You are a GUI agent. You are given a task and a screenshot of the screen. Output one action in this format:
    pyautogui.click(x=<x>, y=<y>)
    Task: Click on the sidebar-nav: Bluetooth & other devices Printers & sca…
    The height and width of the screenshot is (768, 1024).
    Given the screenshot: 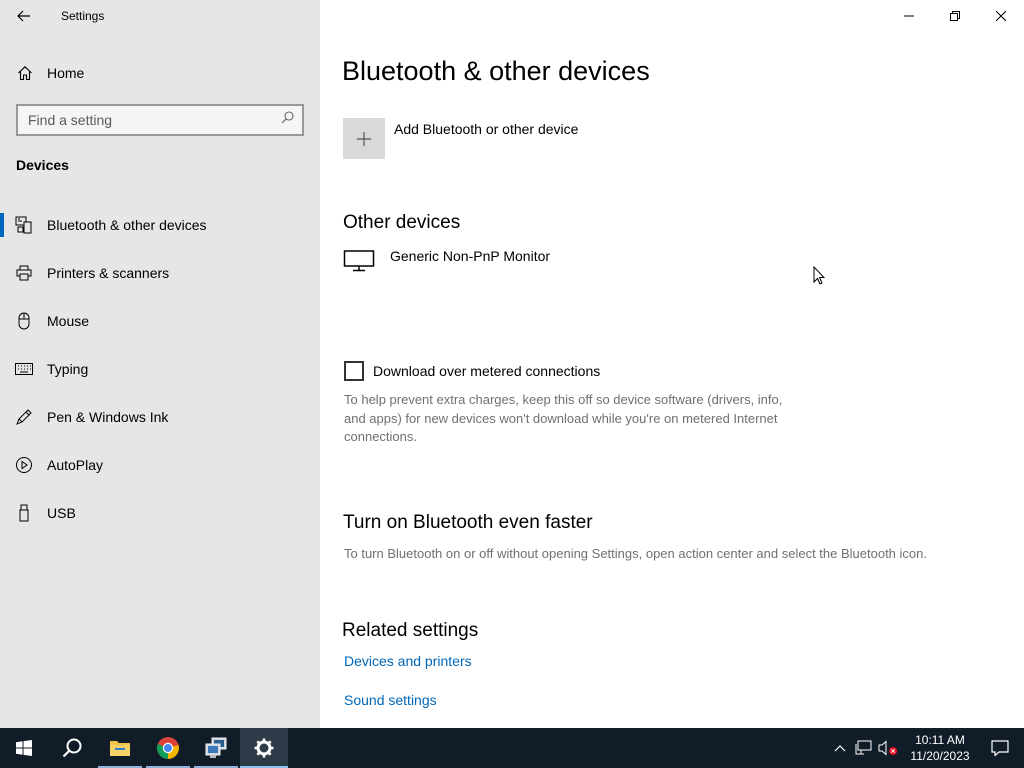 What is the action you would take?
    pyautogui.click(x=160, y=369)
    